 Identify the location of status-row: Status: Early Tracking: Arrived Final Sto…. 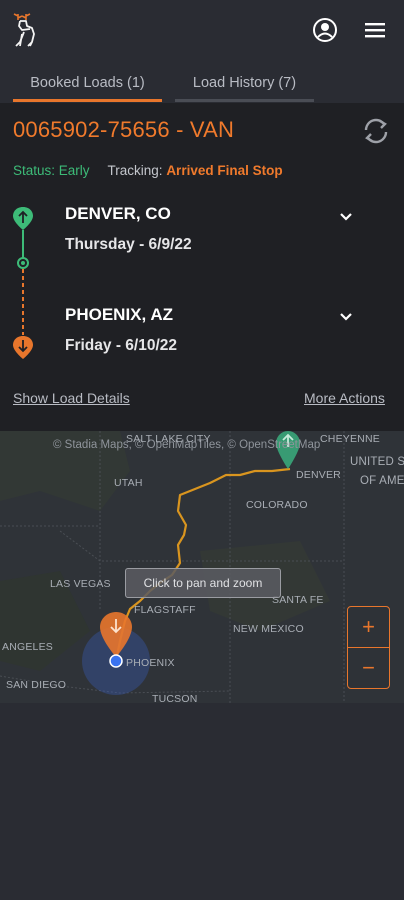
(148, 170).